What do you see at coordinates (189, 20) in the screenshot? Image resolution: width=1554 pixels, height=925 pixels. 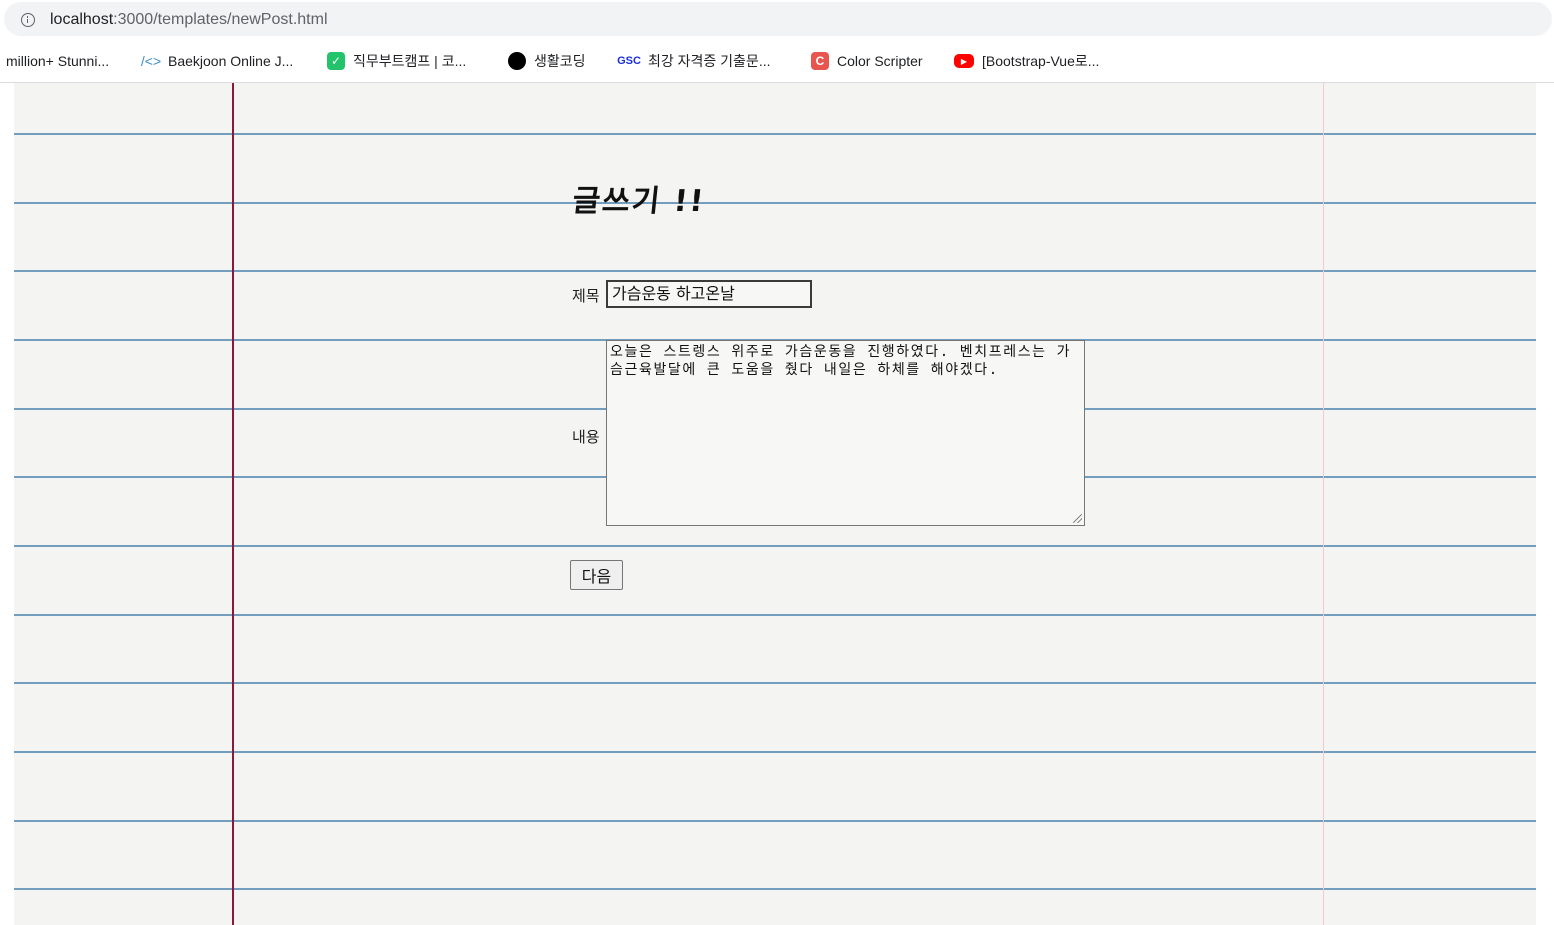 I see `url-text: localhost:3000/templates/newPost.html` at bounding box center [189, 20].